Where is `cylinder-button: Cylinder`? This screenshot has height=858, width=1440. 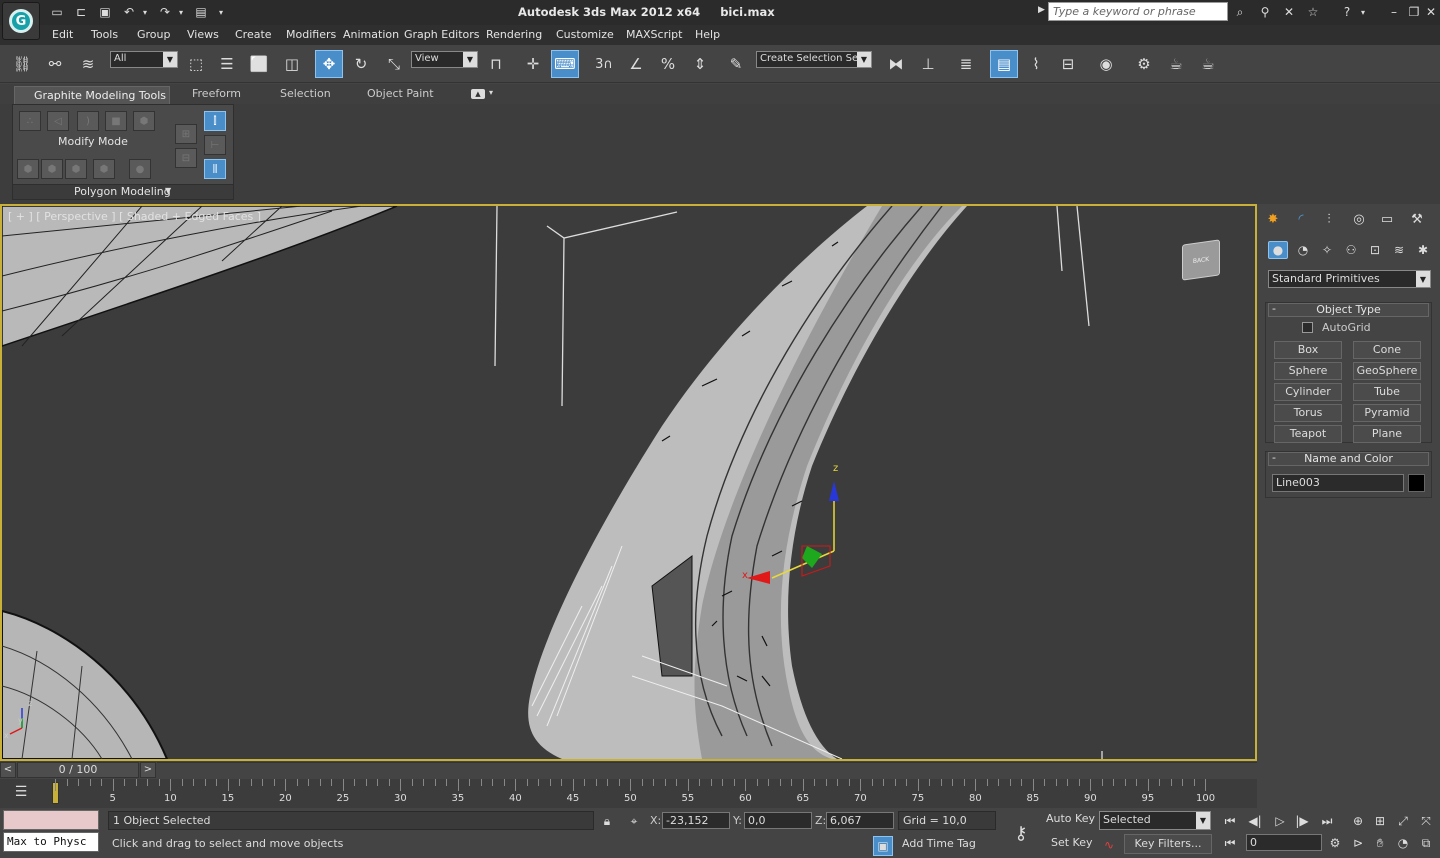
cylinder-button: Cylinder is located at coordinates (1308, 392).